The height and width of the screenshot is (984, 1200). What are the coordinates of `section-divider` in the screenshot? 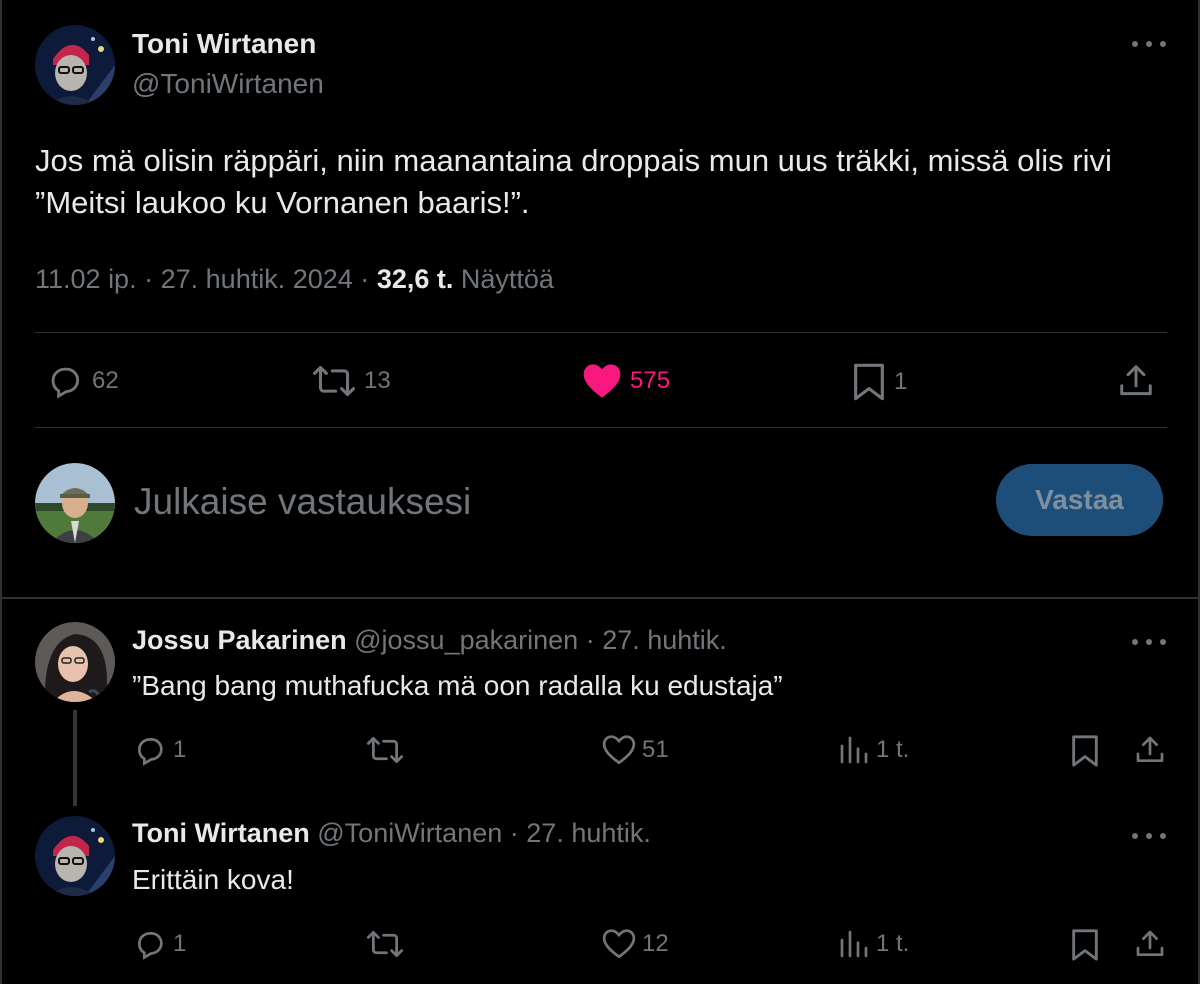 It's located at (600, 598).